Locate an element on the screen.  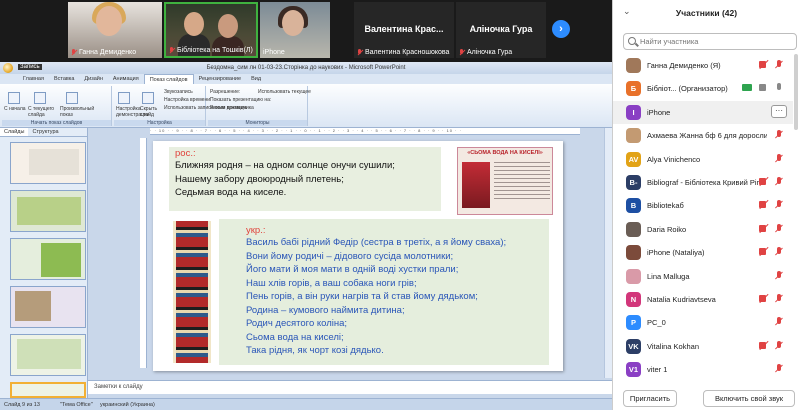
participant-row: V1 viter 1 is located at coordinates (703, 369).